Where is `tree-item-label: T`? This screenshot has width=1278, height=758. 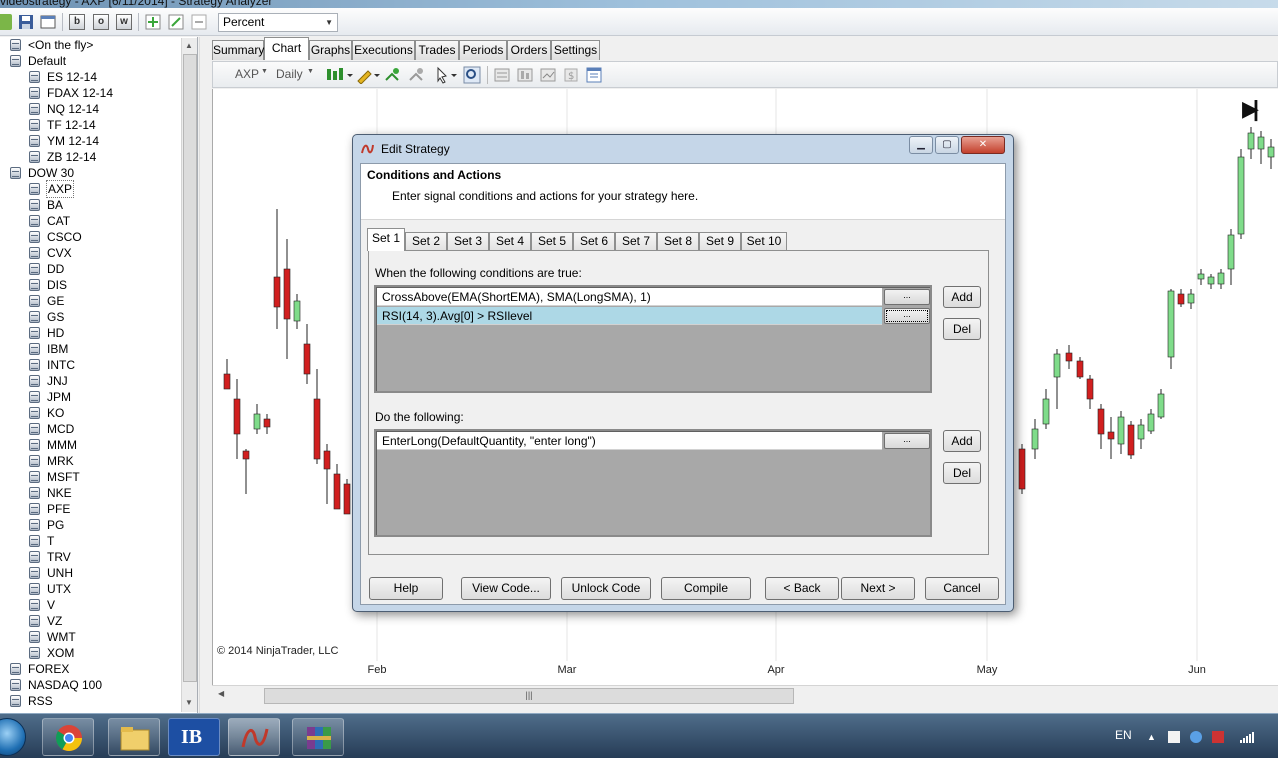
tree-item-label: T is located at coordinates (51, 541).